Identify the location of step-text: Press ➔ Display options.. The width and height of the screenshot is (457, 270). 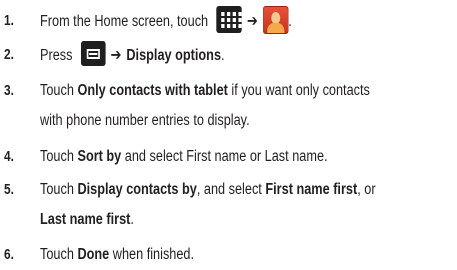
(211, 55).